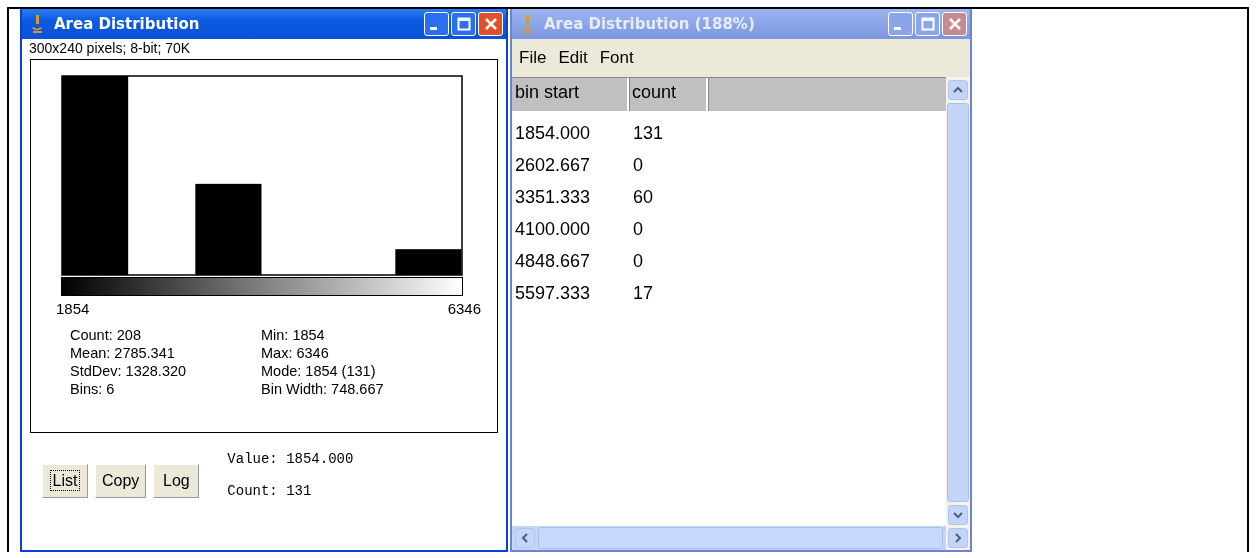 The width and height of the screenshot is (1256, 558). Describe the element at coordinates (573, 58) in the screenshot. I see `menu-item: Edit` at that location.